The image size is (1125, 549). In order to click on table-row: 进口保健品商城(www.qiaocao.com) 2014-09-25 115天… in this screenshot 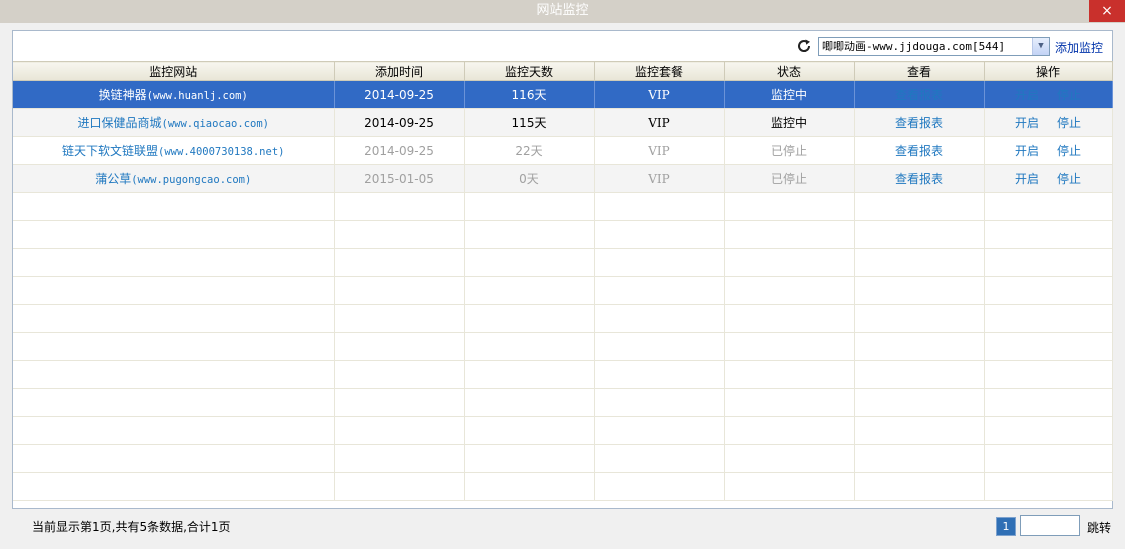, I will do `click(563, 122)`.